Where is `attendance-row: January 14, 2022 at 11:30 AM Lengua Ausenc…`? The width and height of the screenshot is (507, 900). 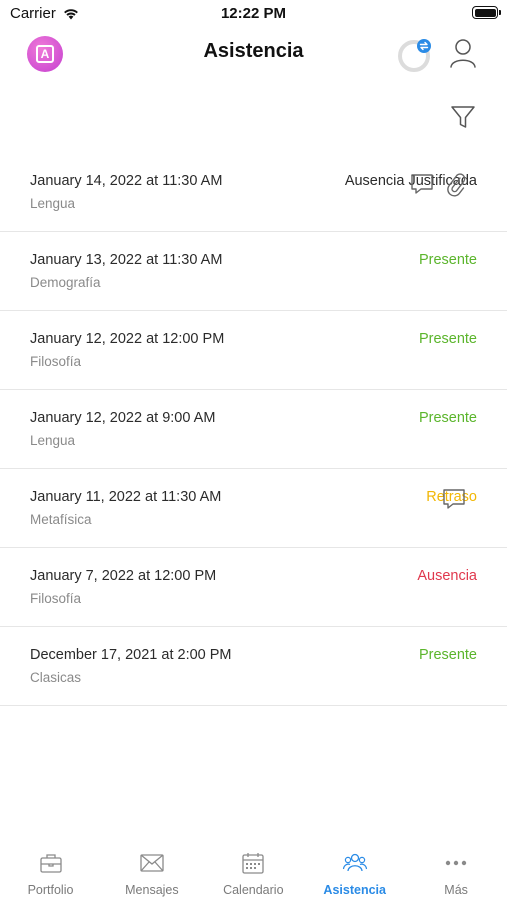 attendance-row: January 14, 2022 at 11:30 AM Lengua Ausenc… is located at coordinates (253, 192).